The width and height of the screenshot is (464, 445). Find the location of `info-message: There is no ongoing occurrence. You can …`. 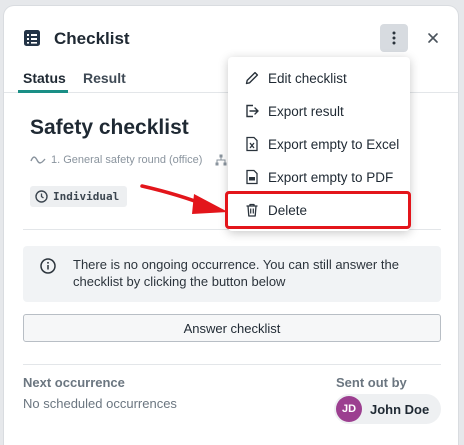

info-message: There is no ongoing occurrence. You can … is located at coordinates (236, 273).